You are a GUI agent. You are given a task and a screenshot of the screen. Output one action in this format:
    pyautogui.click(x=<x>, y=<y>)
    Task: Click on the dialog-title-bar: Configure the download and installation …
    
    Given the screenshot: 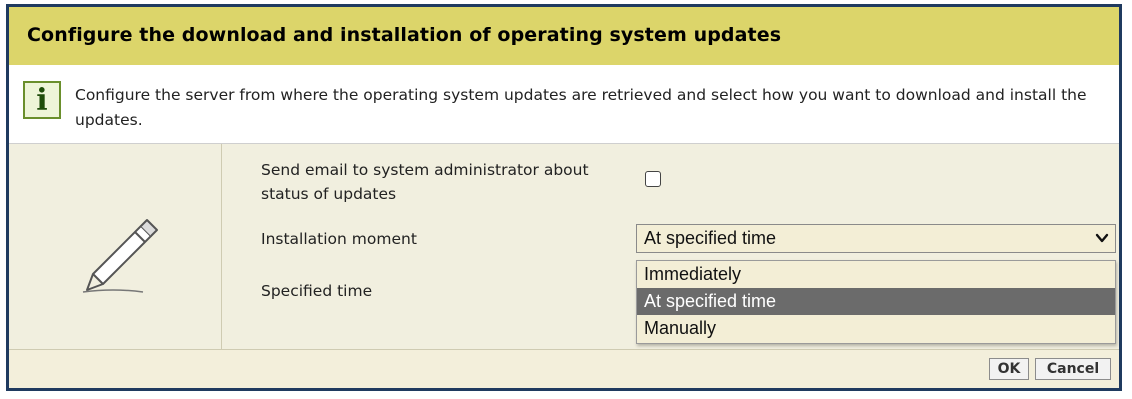 What is the action you would take?
    pyautogui.click(x=564, y=36)
    